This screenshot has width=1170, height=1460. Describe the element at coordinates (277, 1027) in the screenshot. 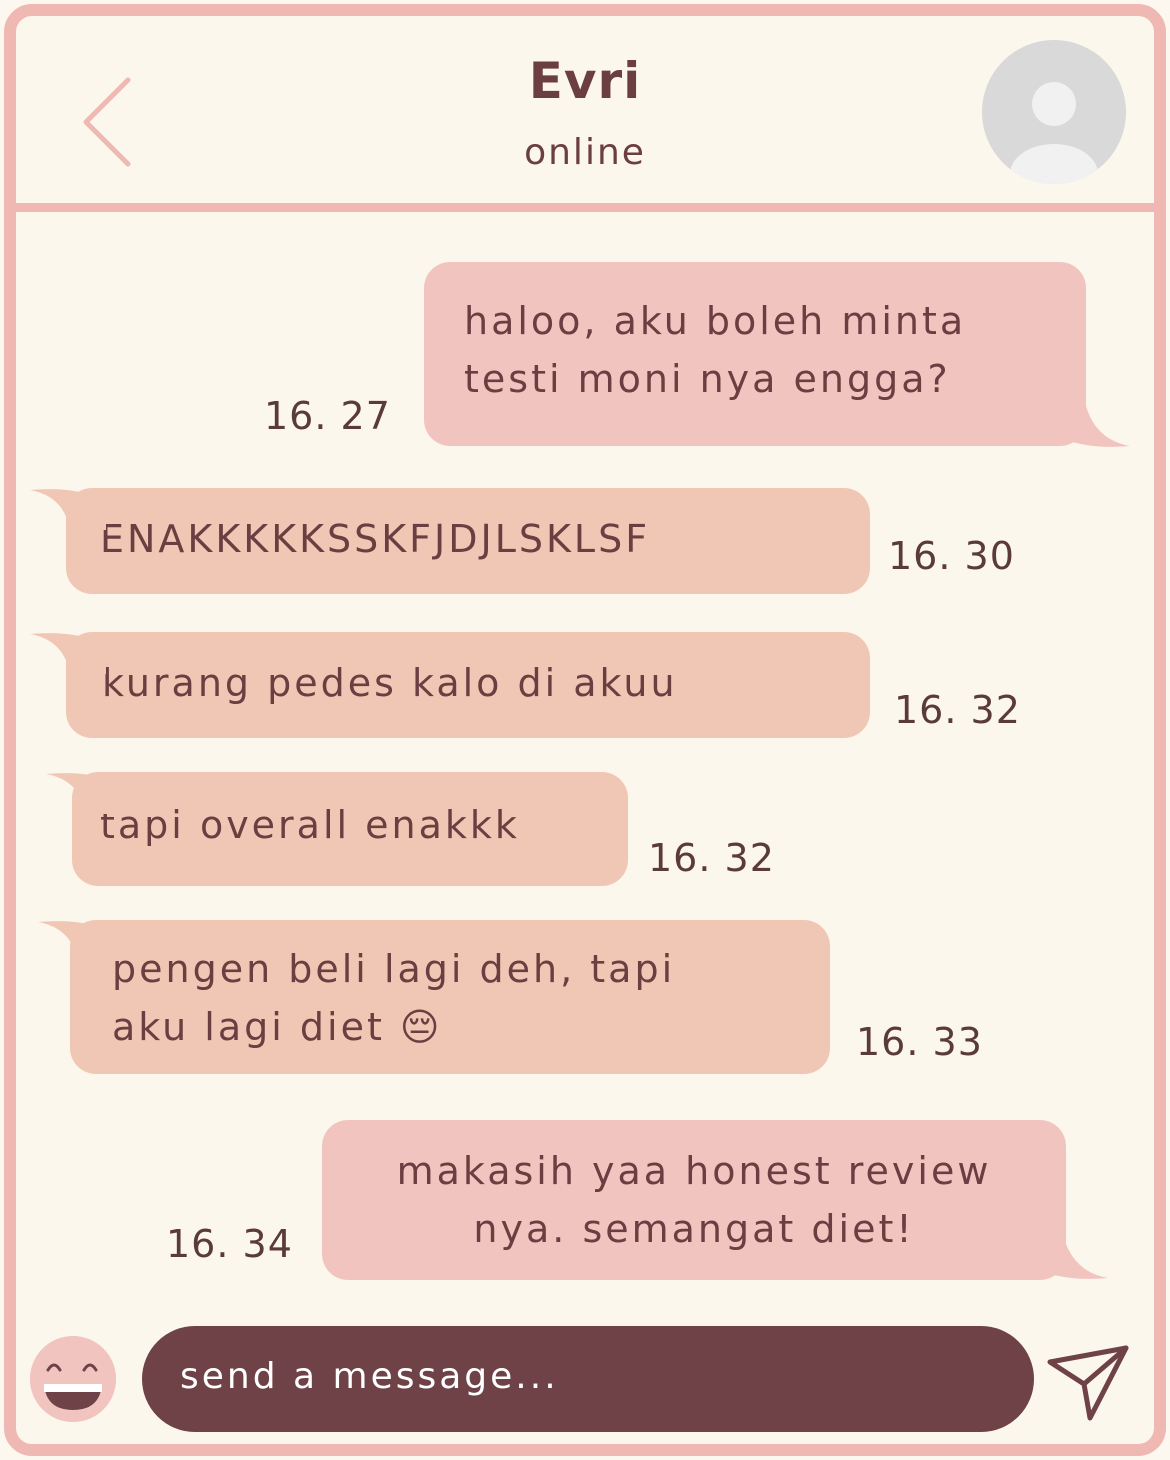

I see `message-line: aku lagi diet 😔` at that location.